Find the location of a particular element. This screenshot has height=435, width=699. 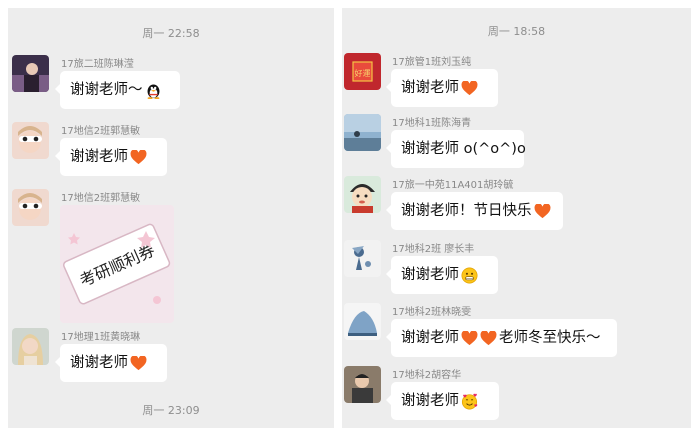

avatar: 好運 is located at coordinates (362, 71).